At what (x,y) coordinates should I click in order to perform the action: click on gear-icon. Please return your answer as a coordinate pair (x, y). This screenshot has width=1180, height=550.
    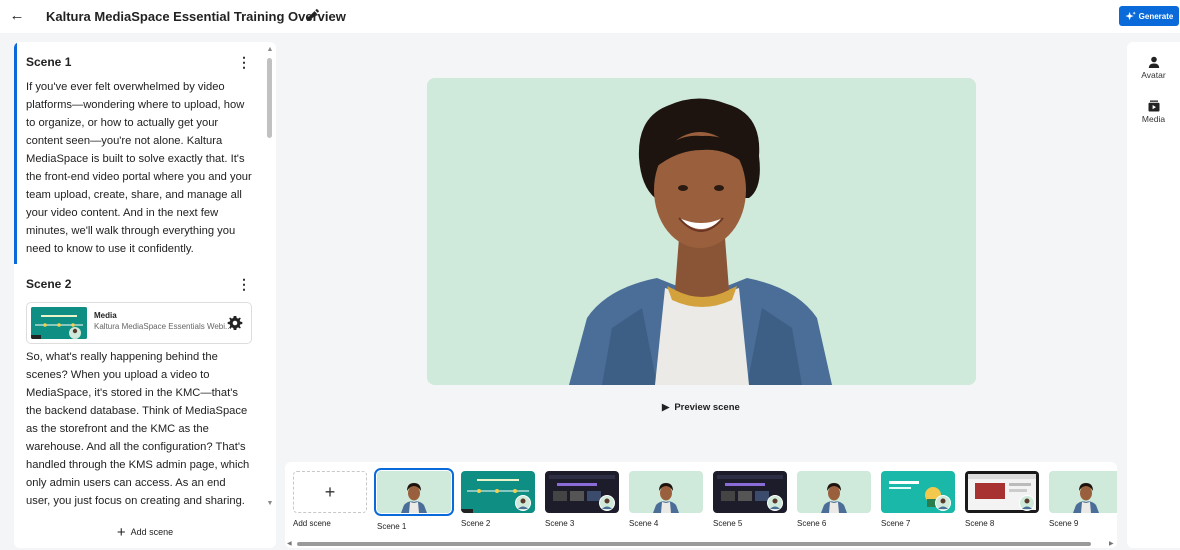
    Looking at the image, I should click on (235, 323).